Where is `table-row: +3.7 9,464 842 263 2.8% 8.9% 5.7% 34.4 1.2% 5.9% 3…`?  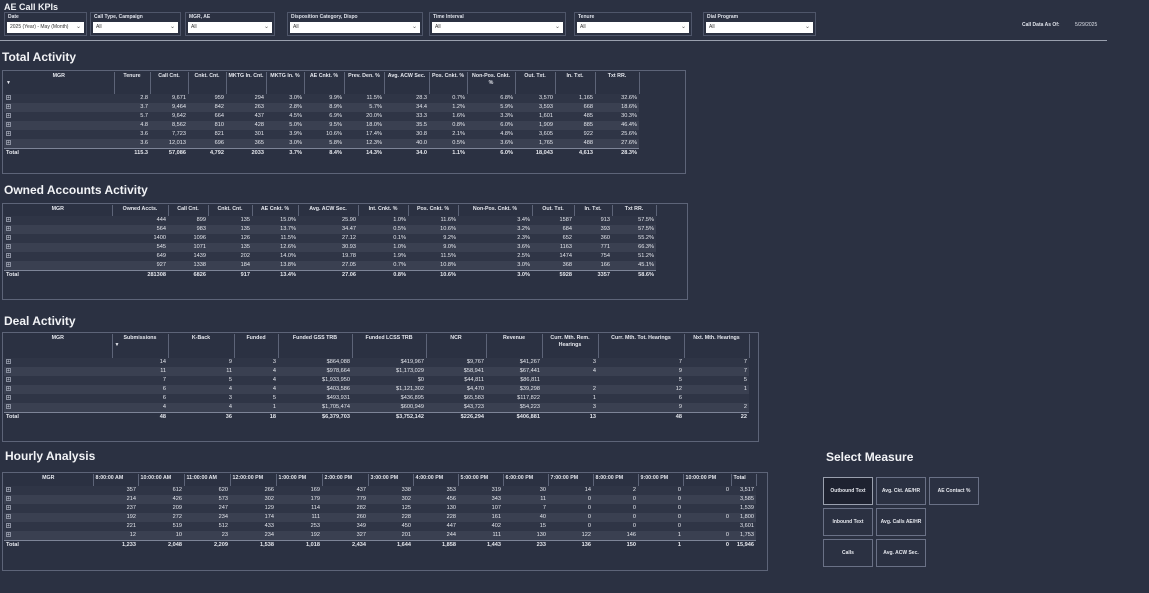 table-row: +3.7 9,464 842 263 2.8% 8.9% 5.7% 34.4 1.2% 5.9% 3… is located at coordinates (321, 107).